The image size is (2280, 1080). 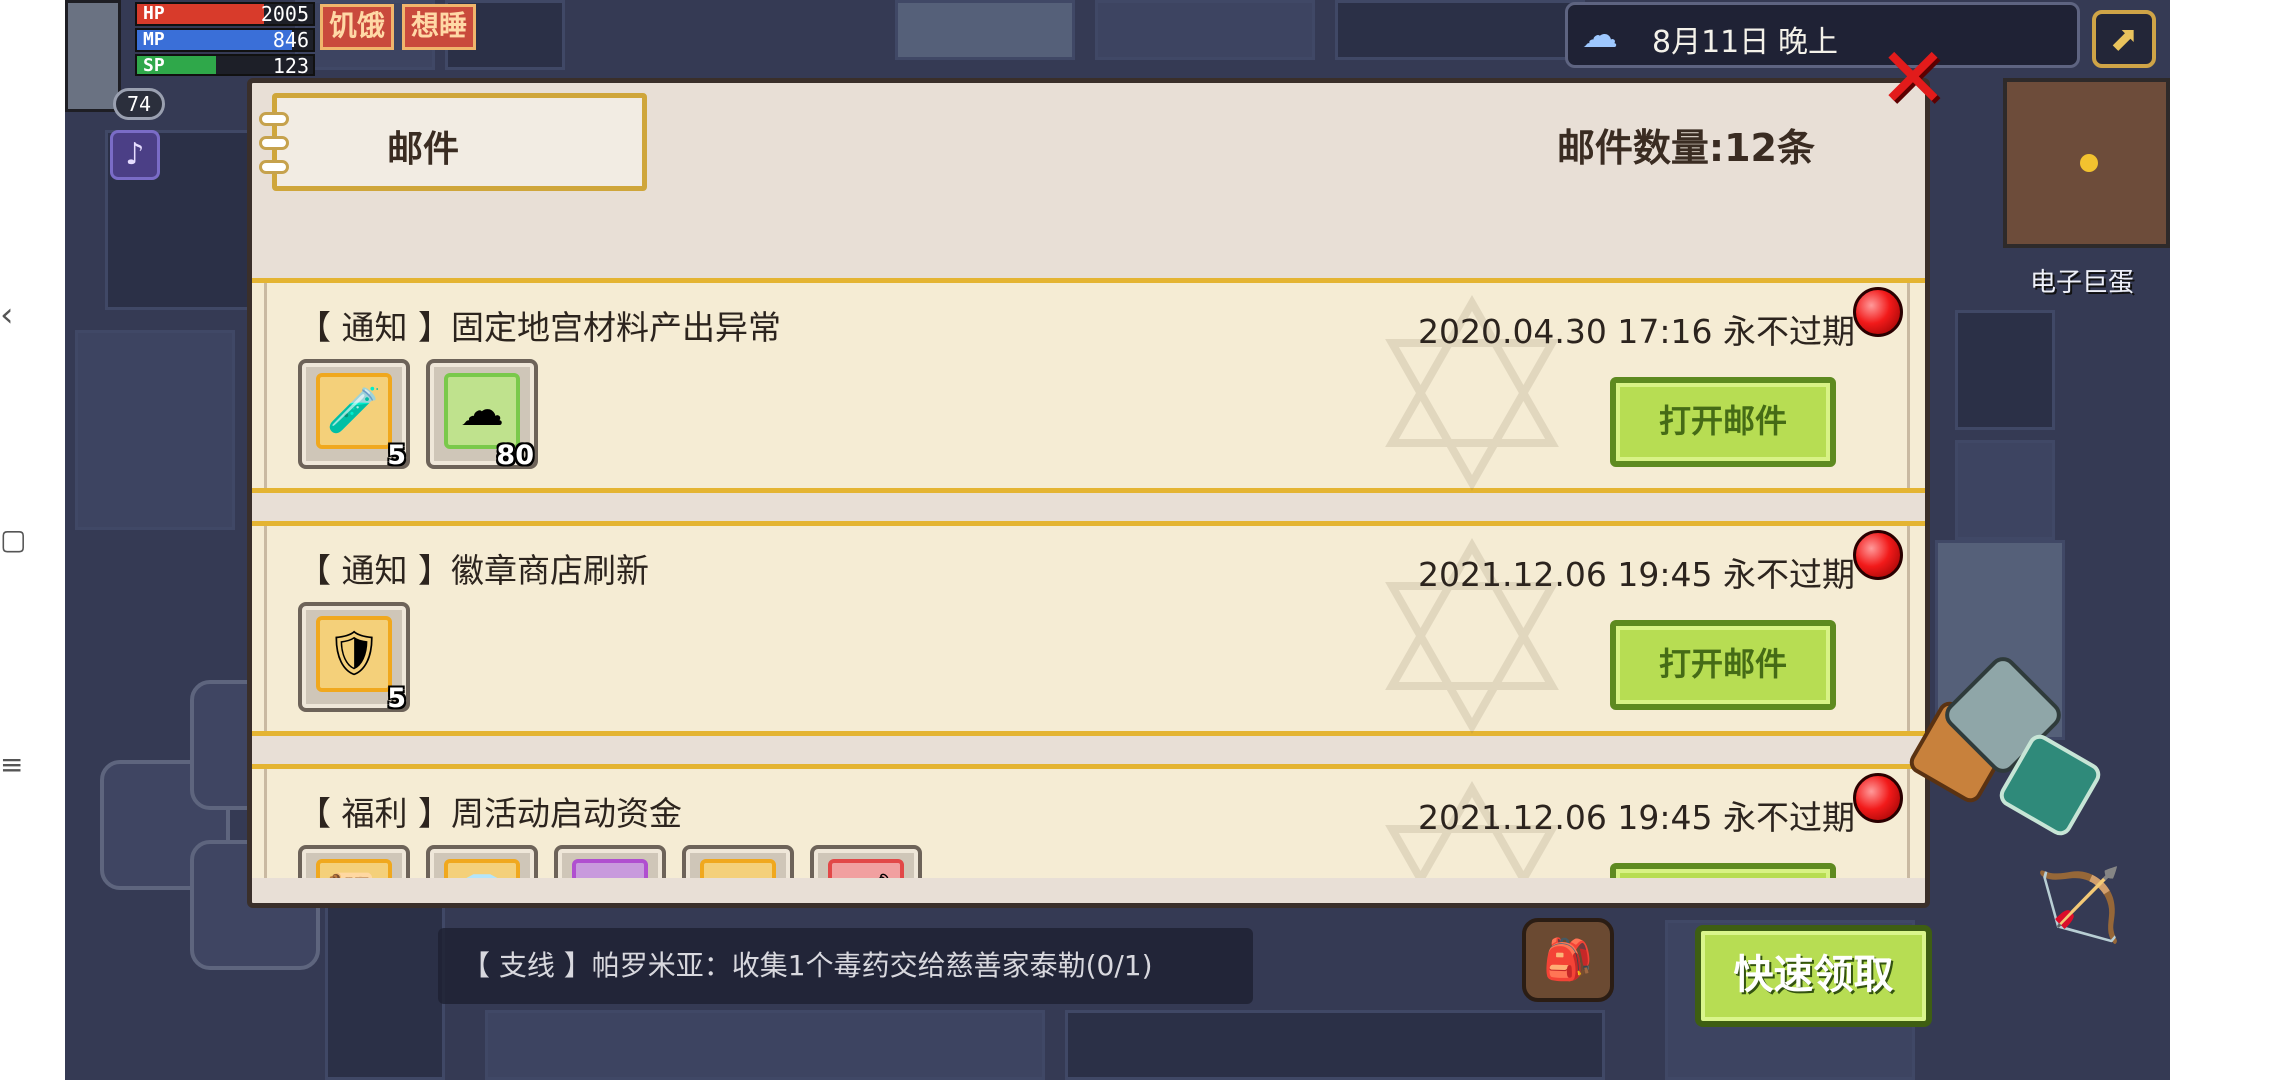 I want to click on hp-value: 2005, so click(x=284, y=14).